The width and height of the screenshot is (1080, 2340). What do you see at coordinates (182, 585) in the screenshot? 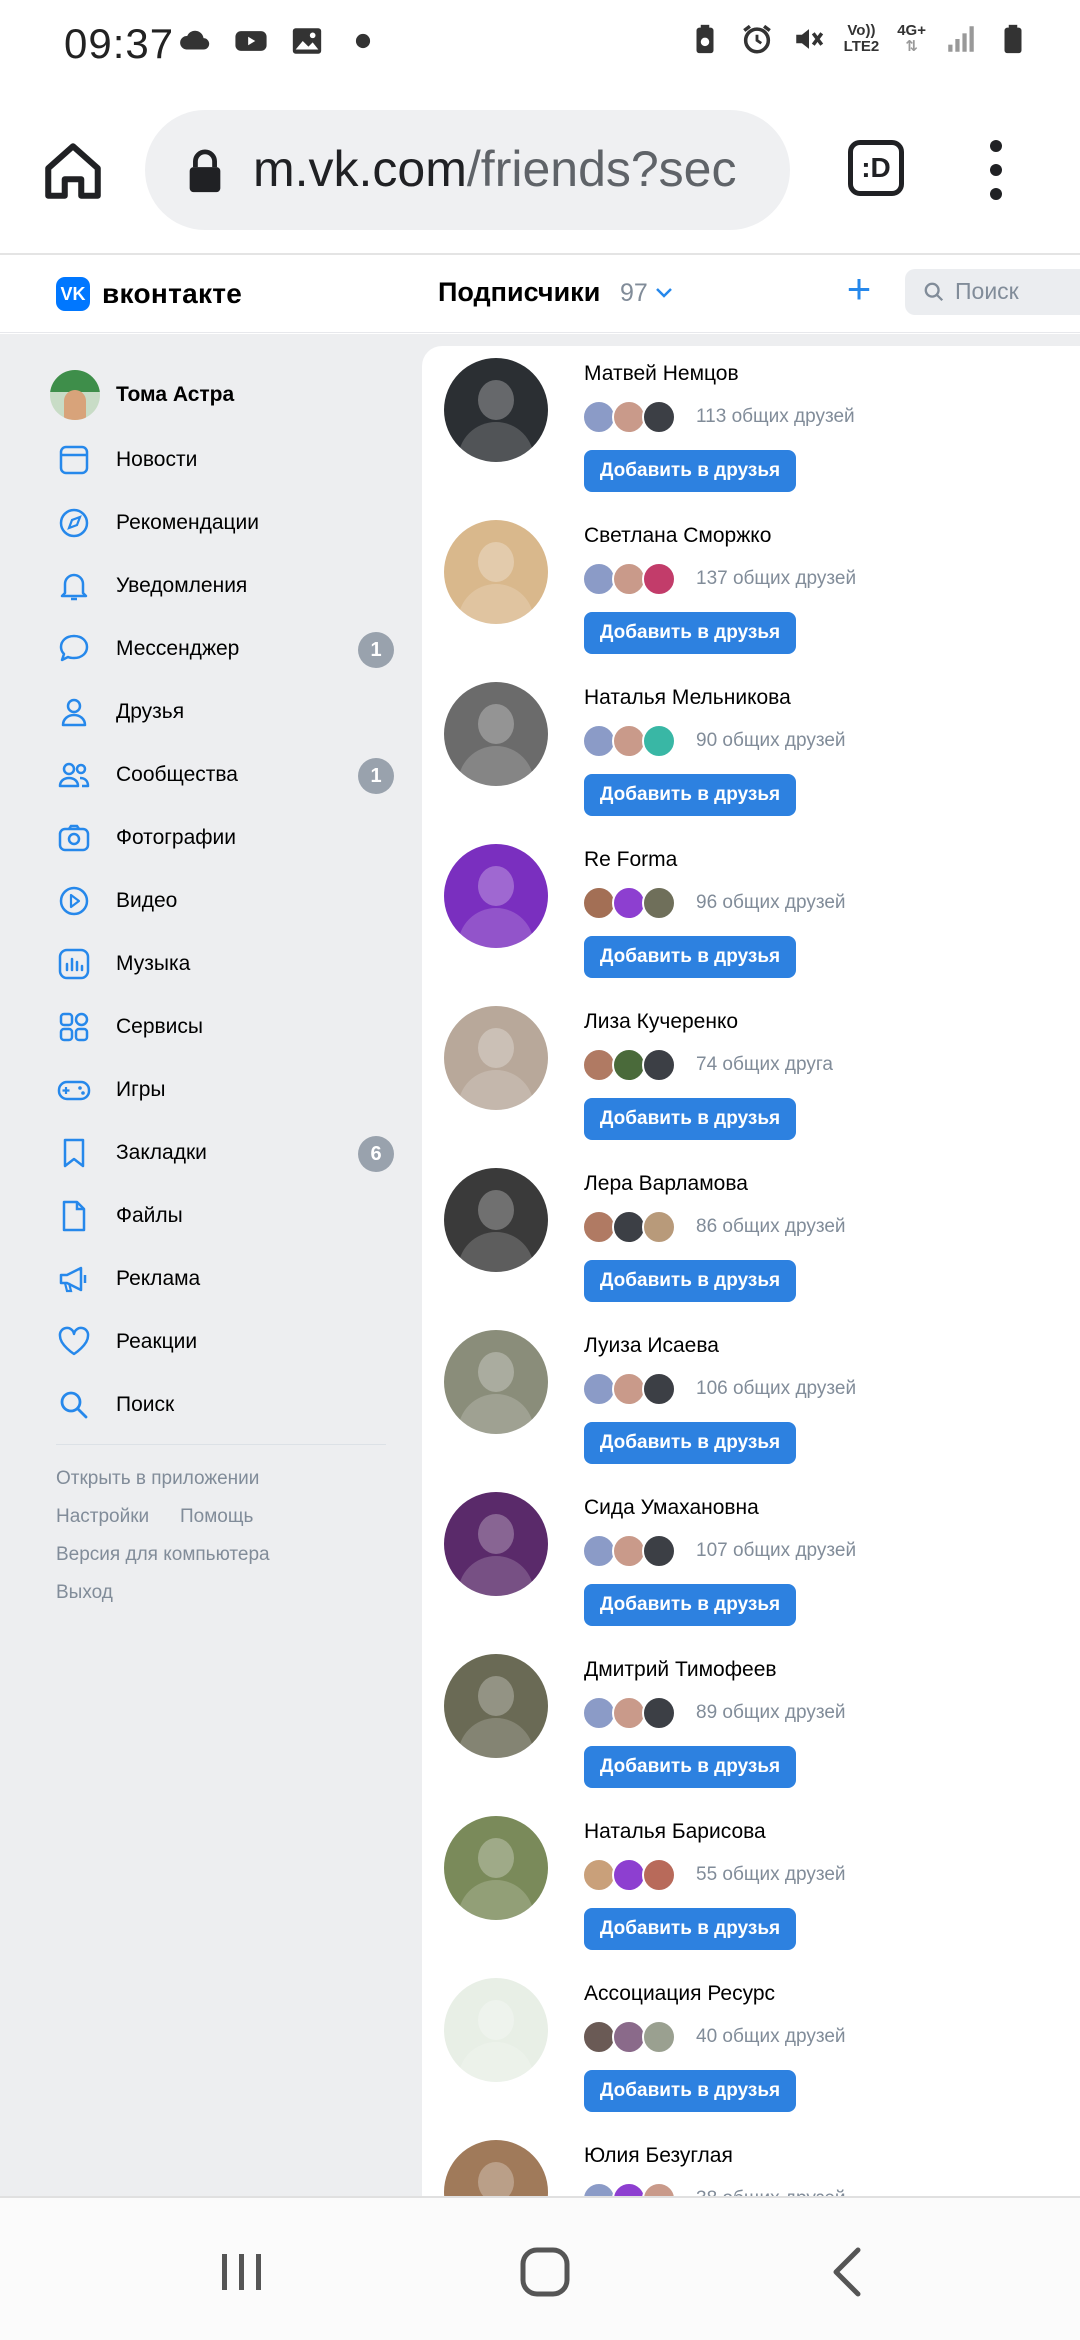
I see `sidebar-item-label: Уведомления` at bounding box center [182, 585].